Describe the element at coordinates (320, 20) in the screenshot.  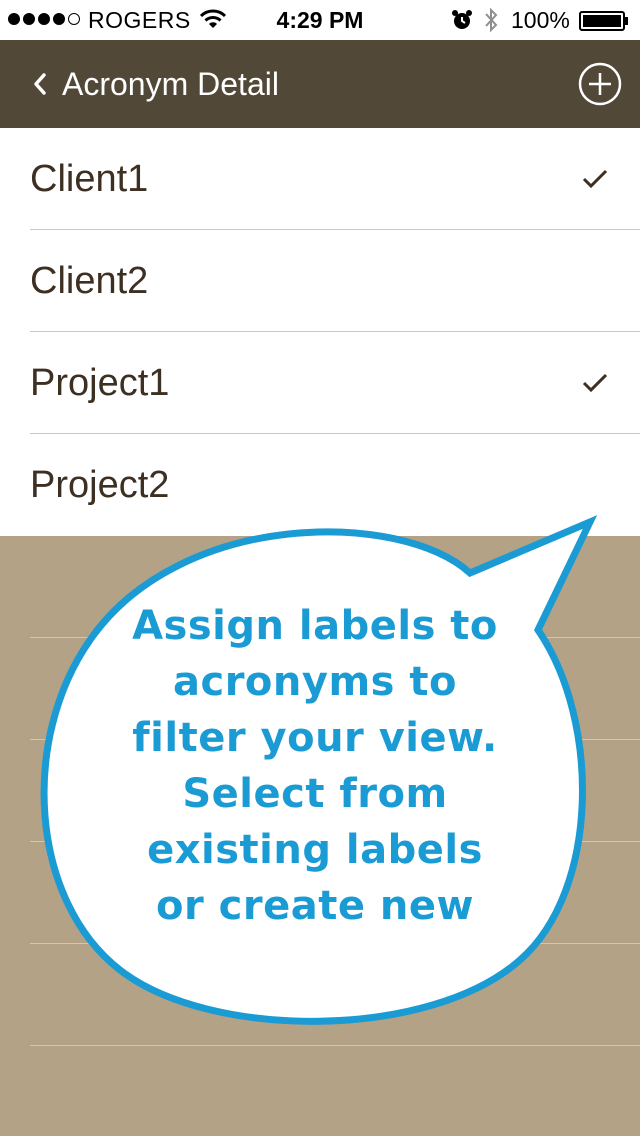
I see `status-bar: ROGERS 4:29 PM 100%` at that location.